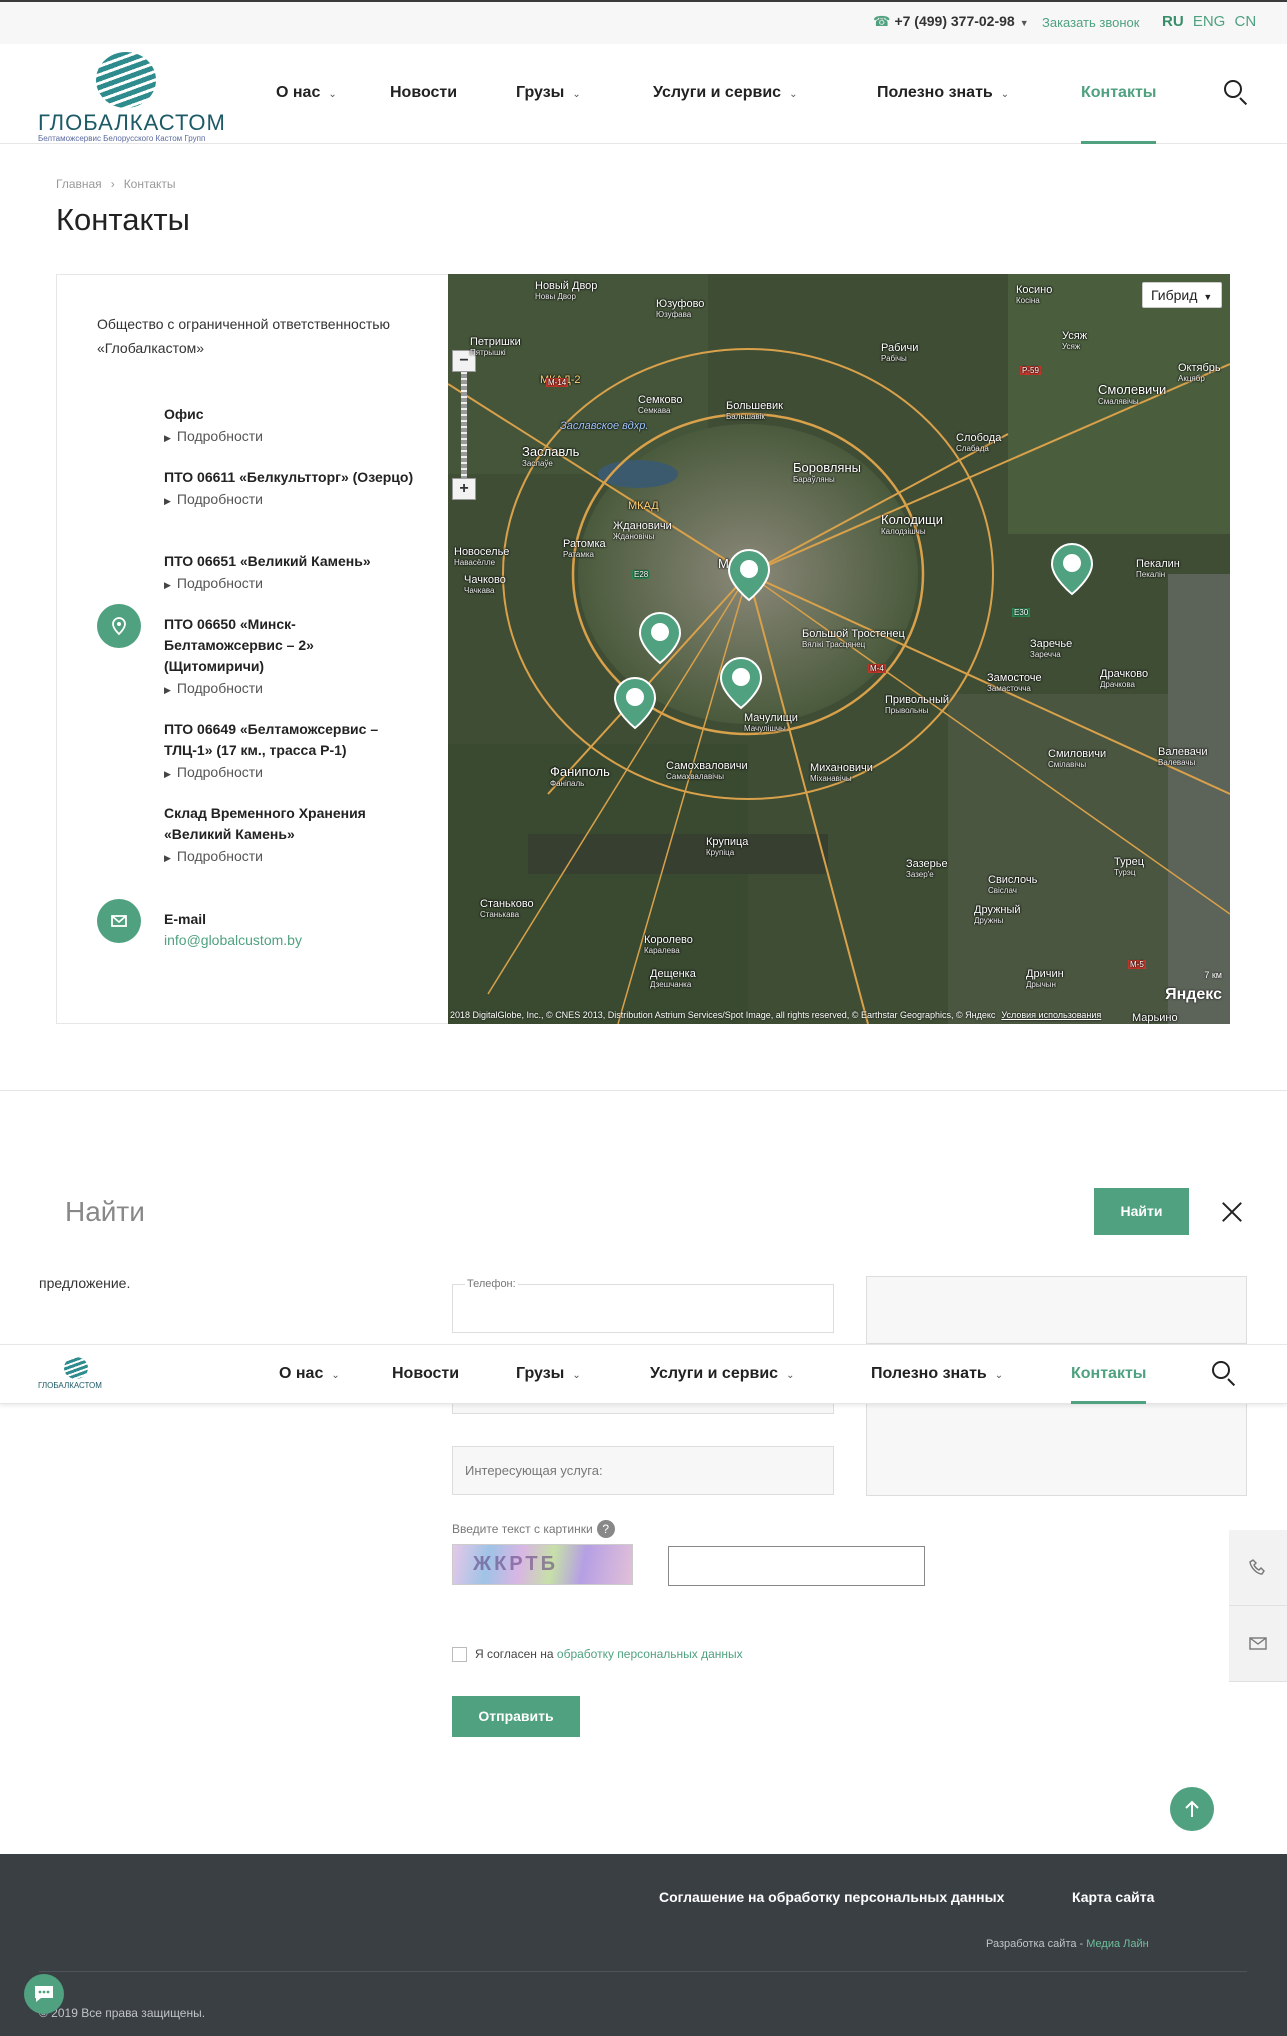 Image resolution: width=1287 pixels, height=2036 pixels. What do you see at coordinates (105, 1212) in the screenshot?
I see `search-input: Найти` at bounding box center [105, 1212].